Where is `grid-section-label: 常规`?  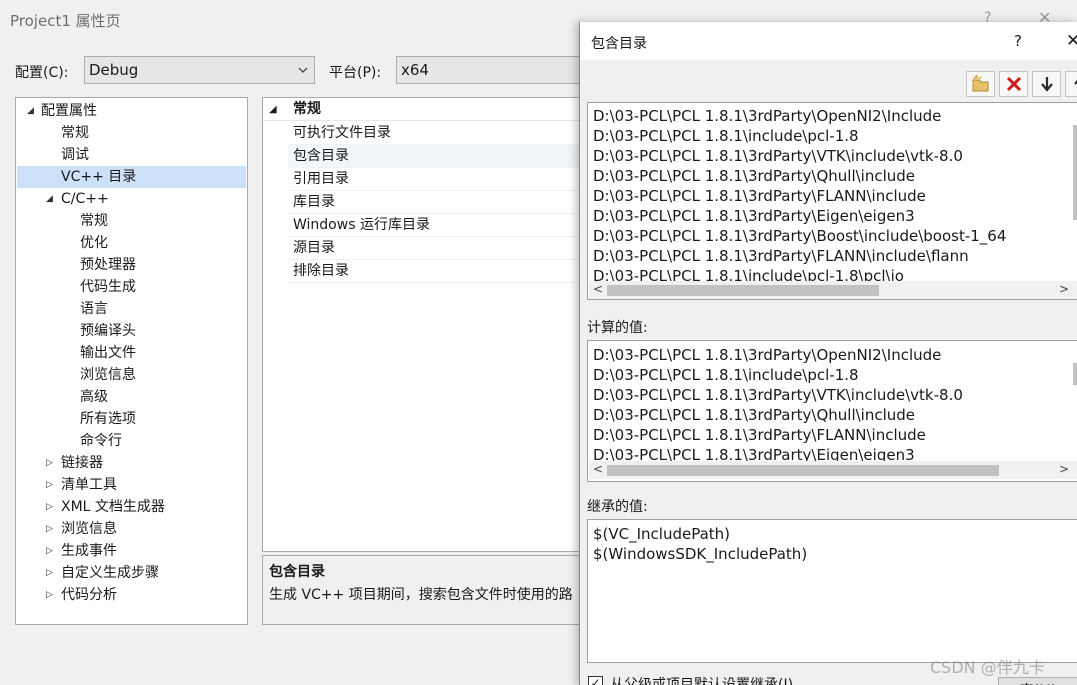
grid-section-label: 常规 is located at coordinates (307, 109).